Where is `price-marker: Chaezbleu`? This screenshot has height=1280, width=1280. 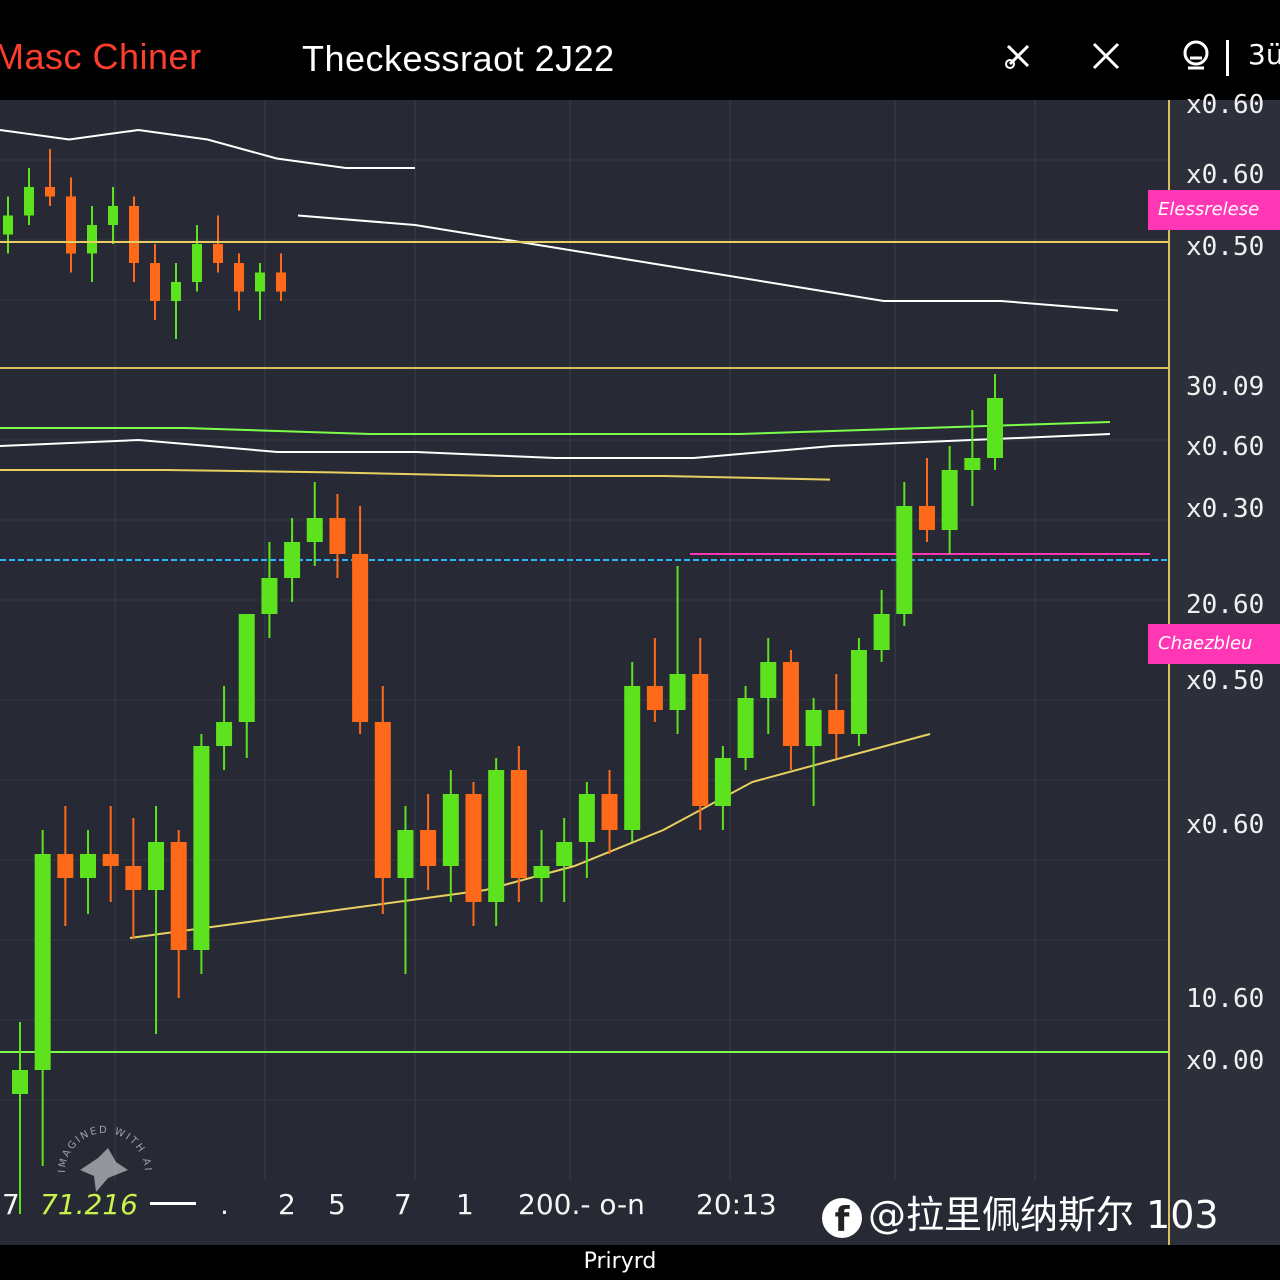 price-marker: Chaezbleu is located at coordinates (1214, 644).